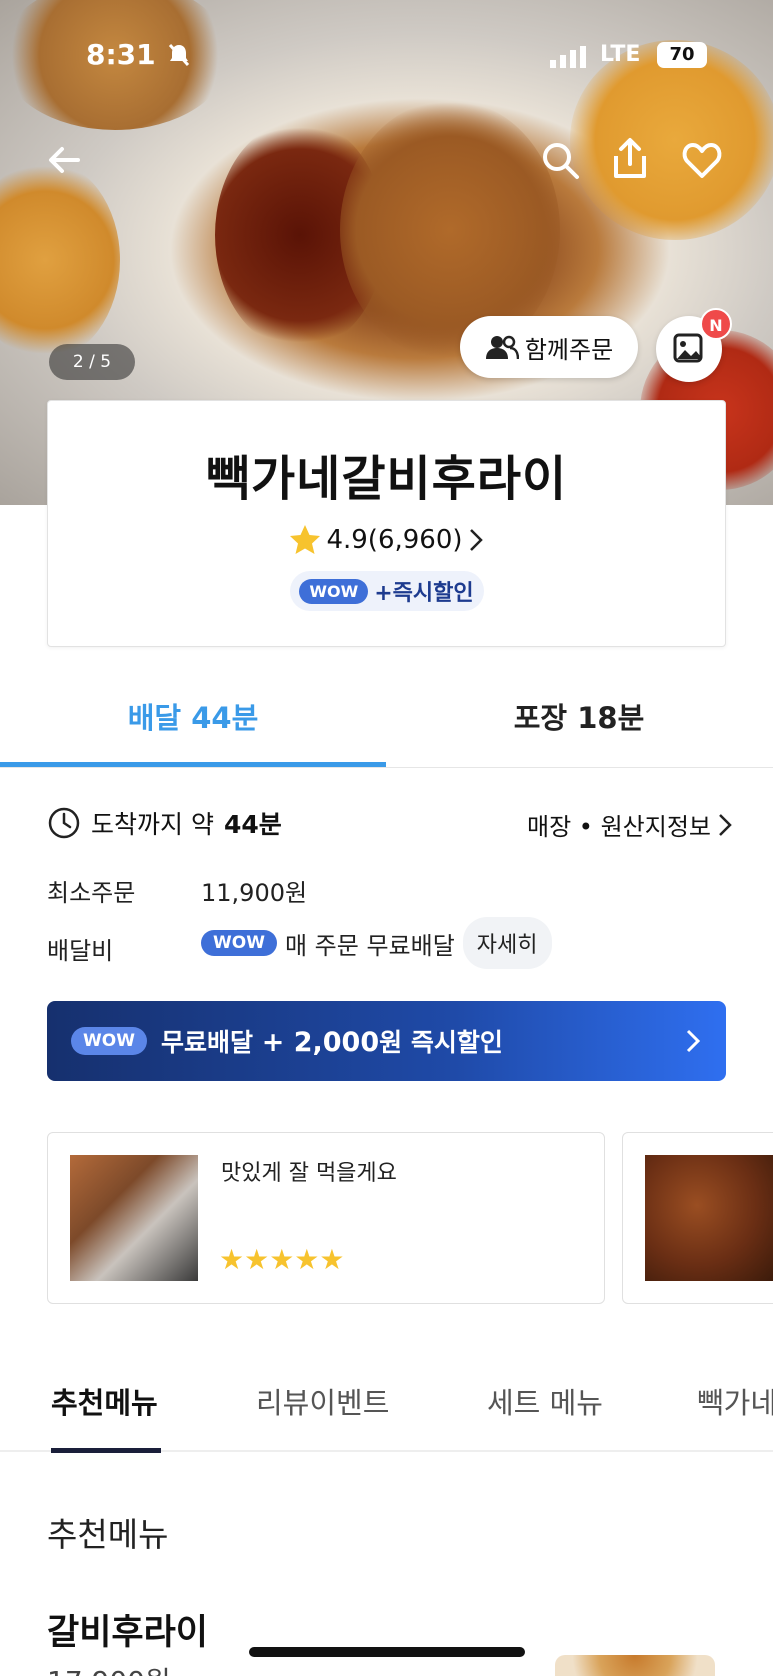  Describe the element at coordinates (735, 1401) in the screenshot. I see `menu-tab-bbakgane: 빽가네` at that location.